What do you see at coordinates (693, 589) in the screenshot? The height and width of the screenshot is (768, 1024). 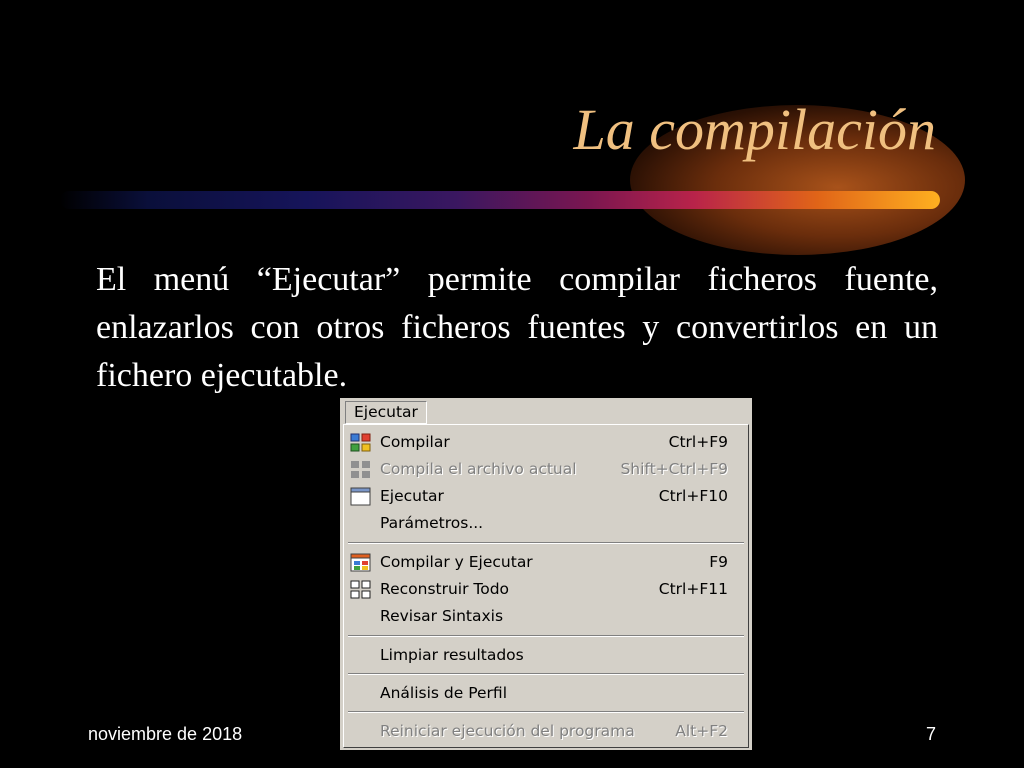 I see `menu-item-shortcut: Ctrl+F11` at bounding box center [693, 589].